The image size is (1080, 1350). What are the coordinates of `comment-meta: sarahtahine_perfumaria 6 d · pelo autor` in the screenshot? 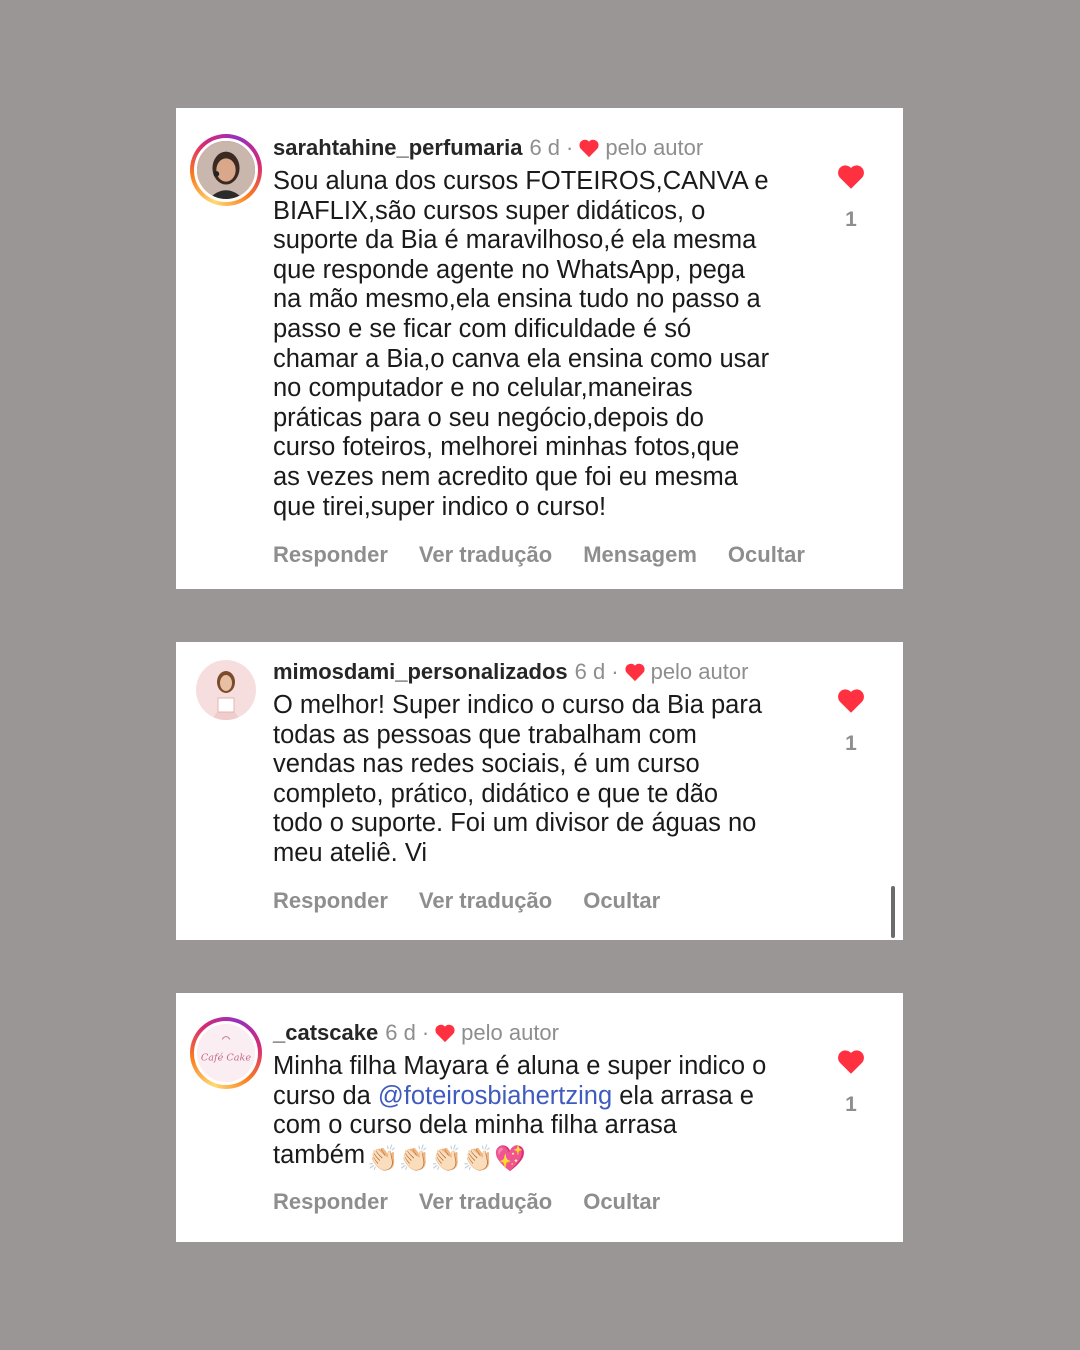 It's located at (533, 148).